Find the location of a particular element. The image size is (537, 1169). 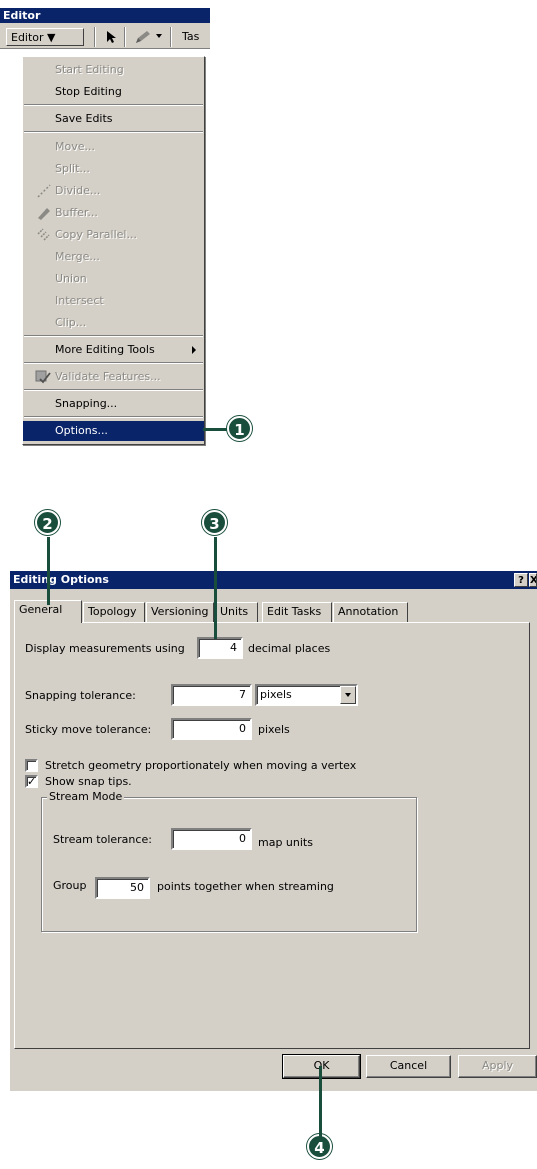

group-points-field: 50 is located at coordinates (122, 888).